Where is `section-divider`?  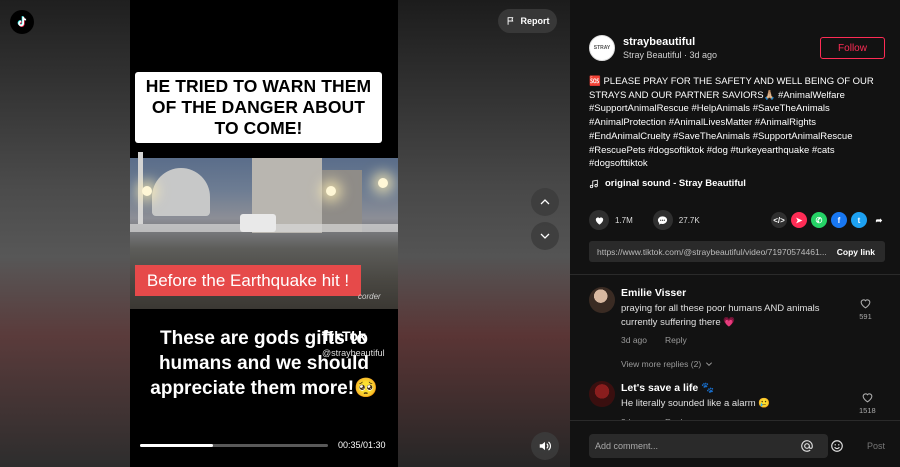
section-divider is located at coordinates (735, 274).